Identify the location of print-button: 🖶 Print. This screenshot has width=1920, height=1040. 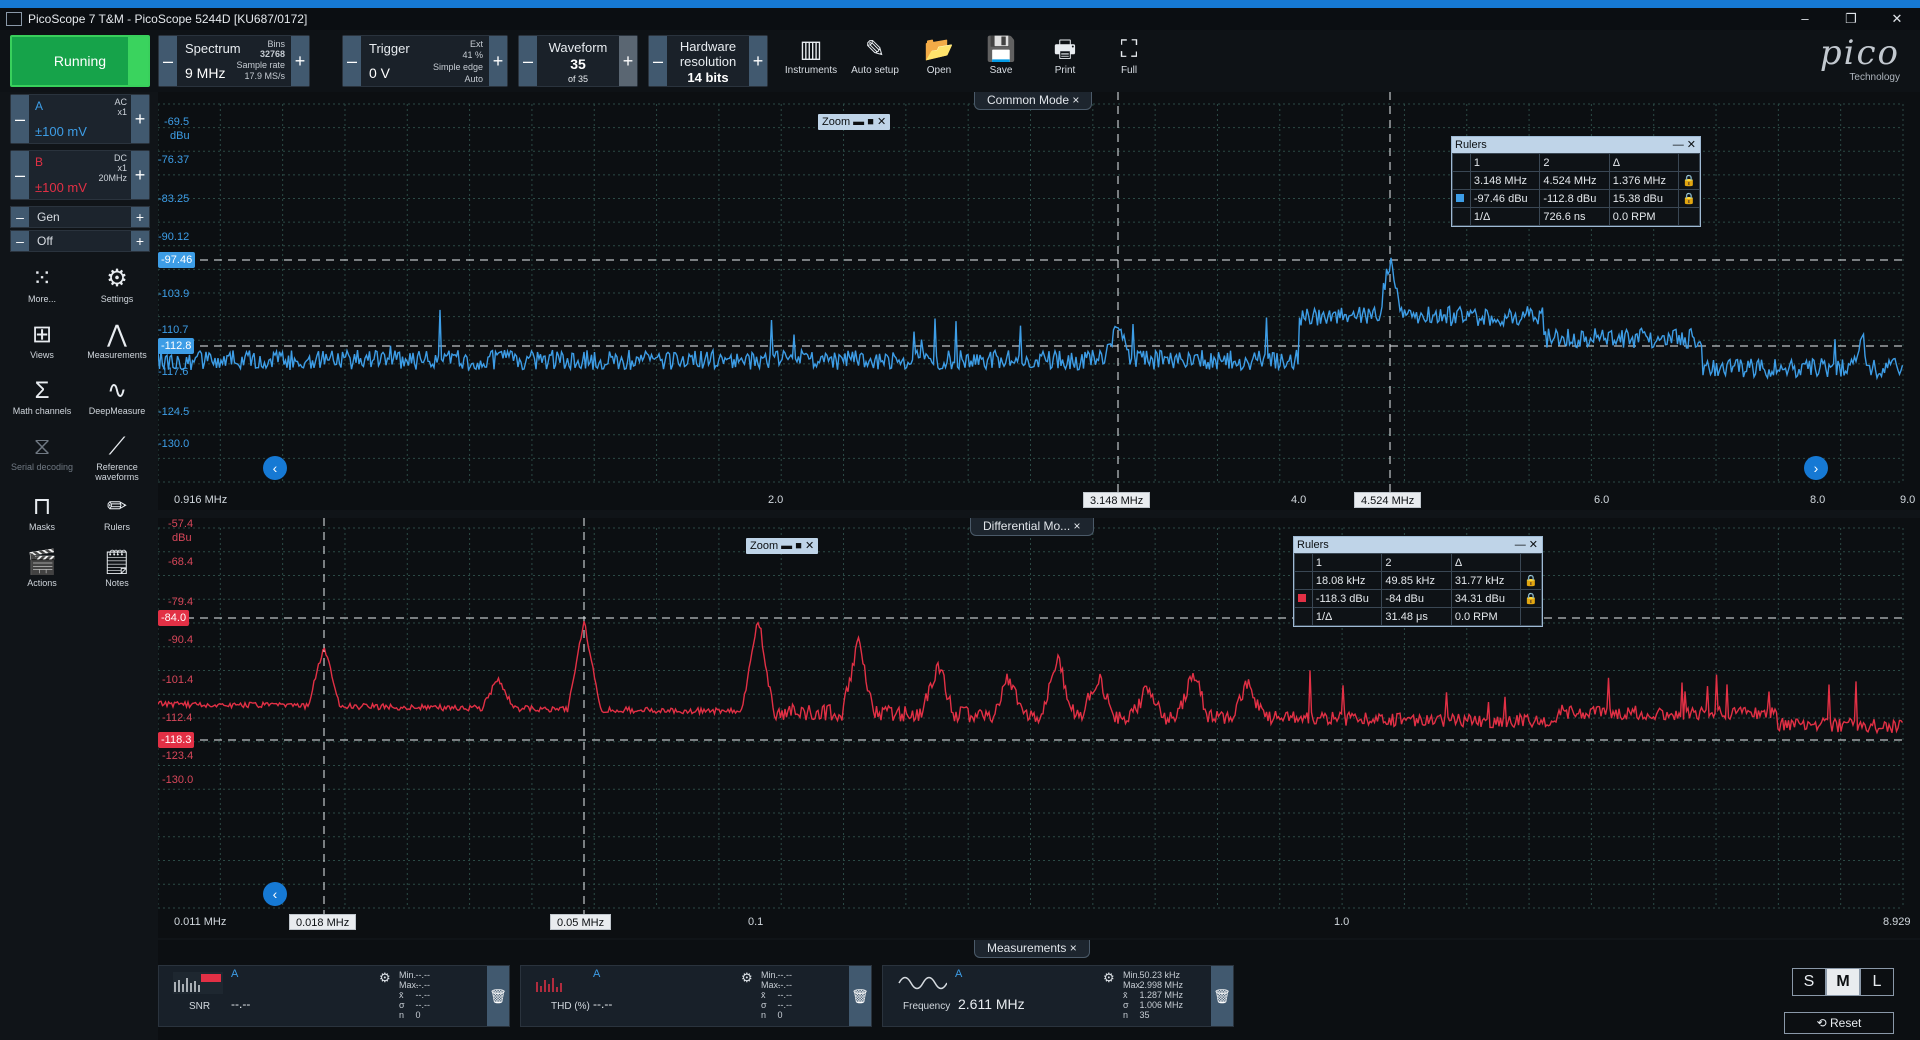
(1065, 61).